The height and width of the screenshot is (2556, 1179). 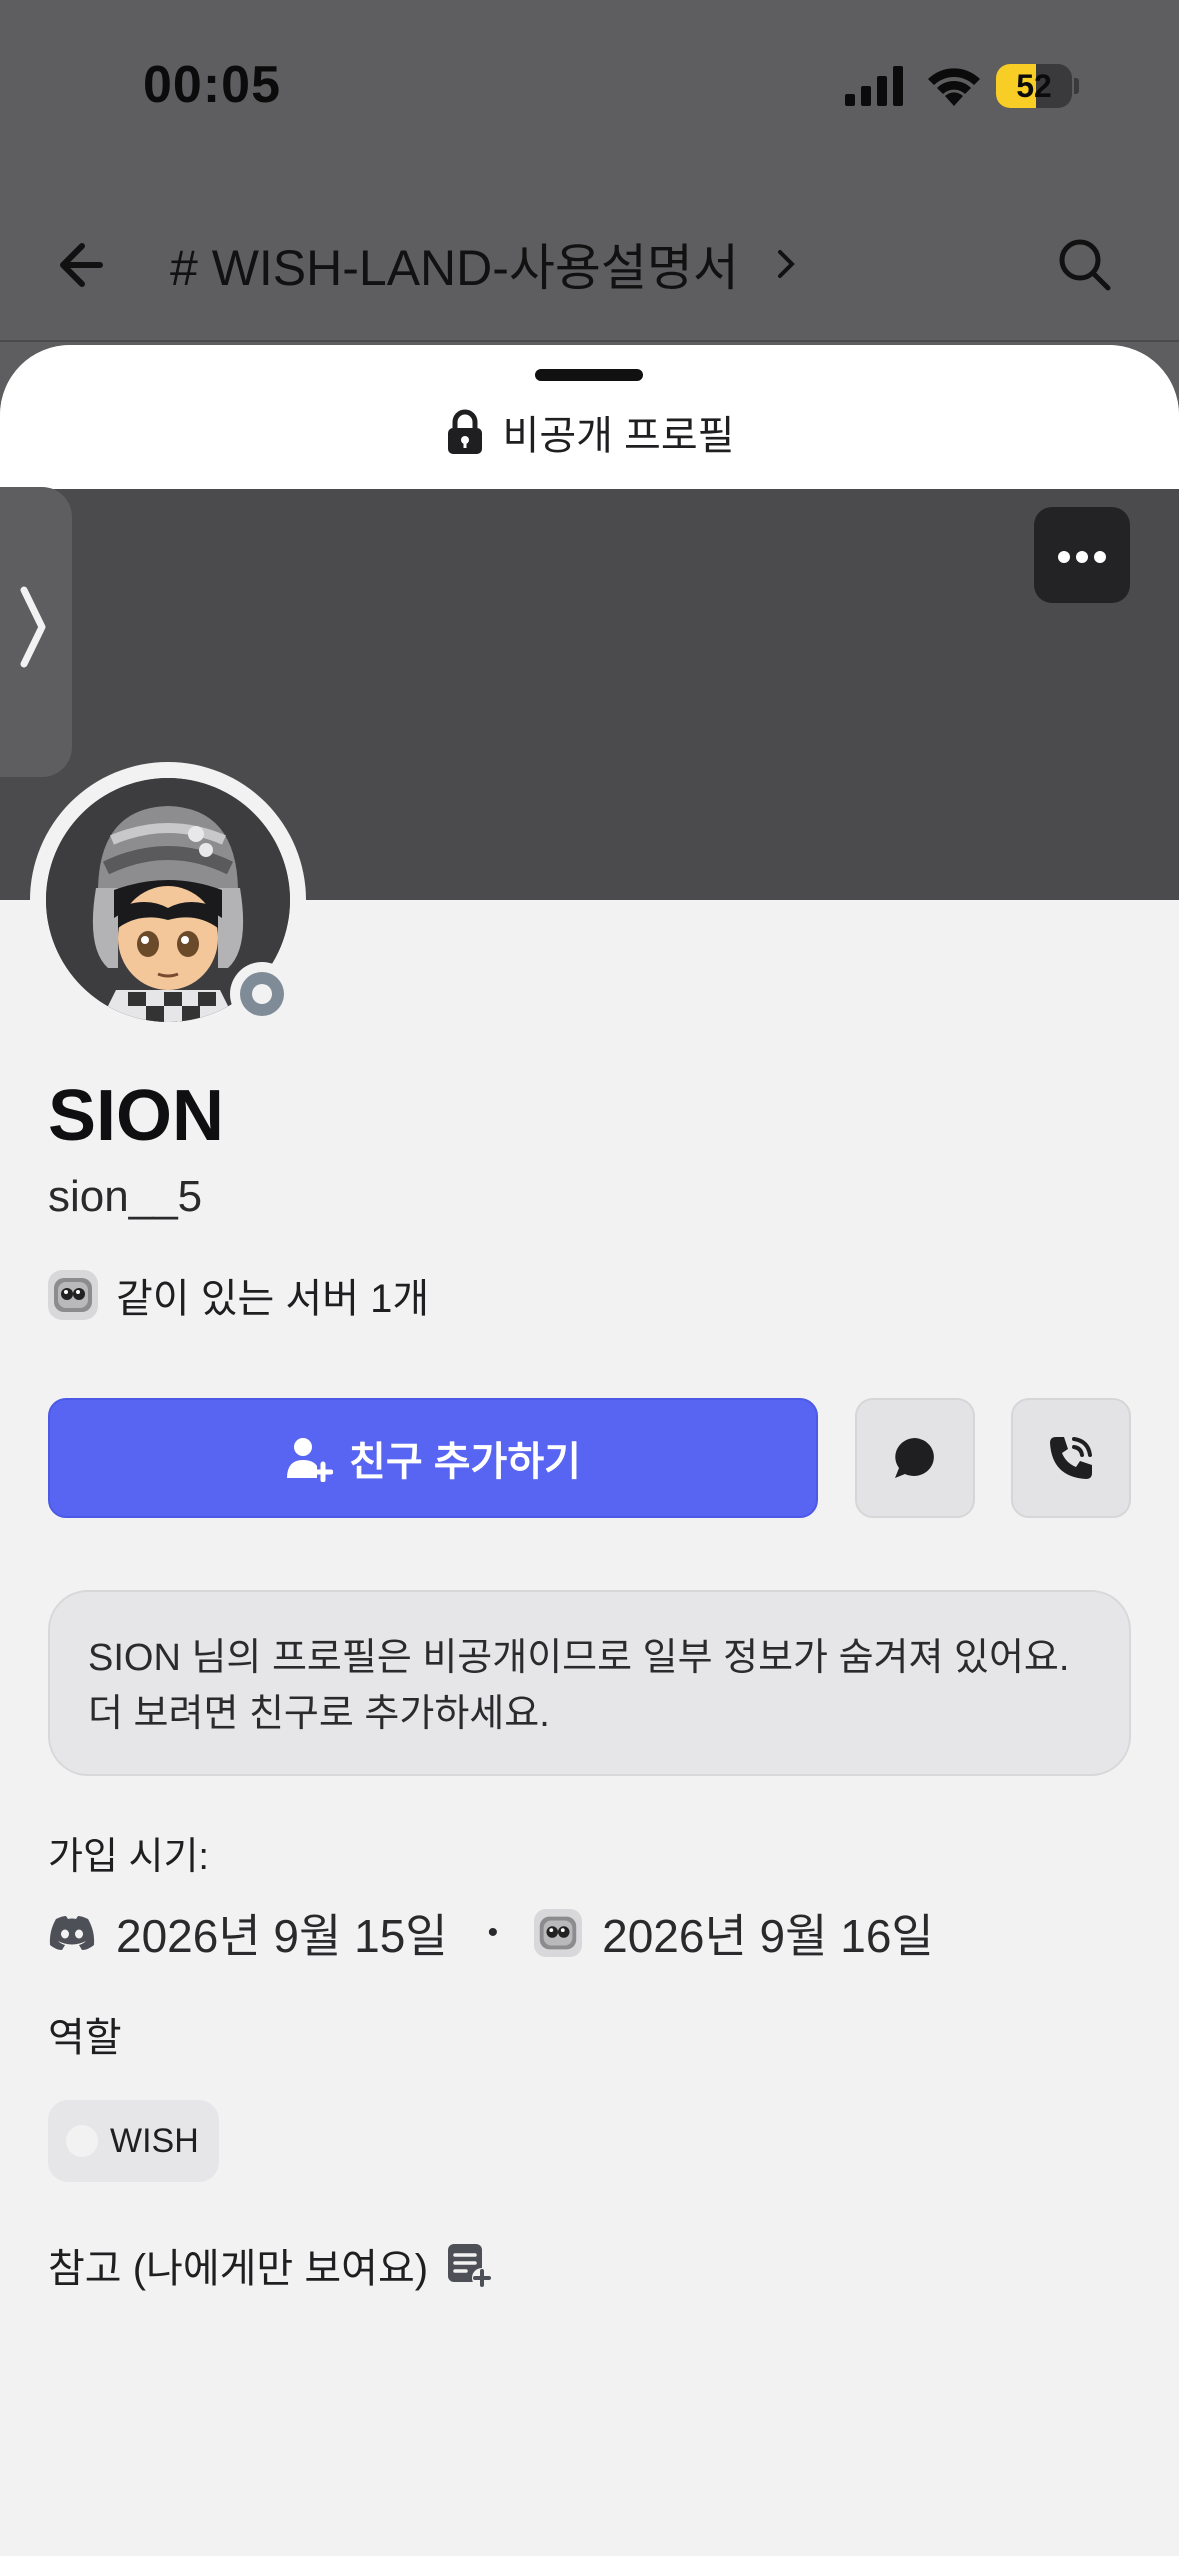 I want to click on search-icon, so click(x=1085, y=265).